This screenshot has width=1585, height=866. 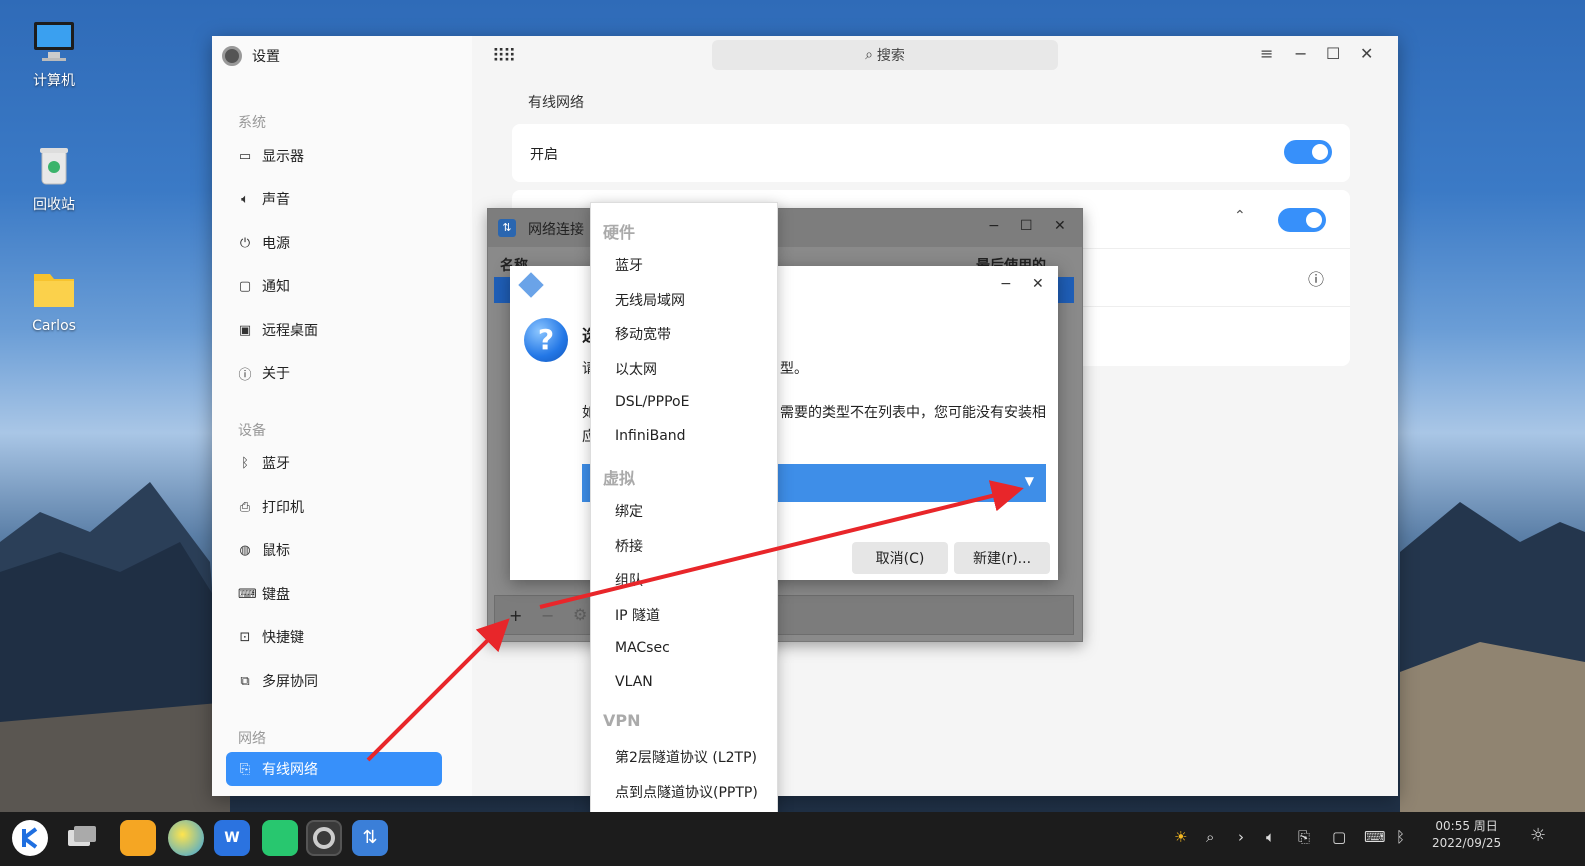 I want to click on start-menu-icon, so click(x=30, y=838).